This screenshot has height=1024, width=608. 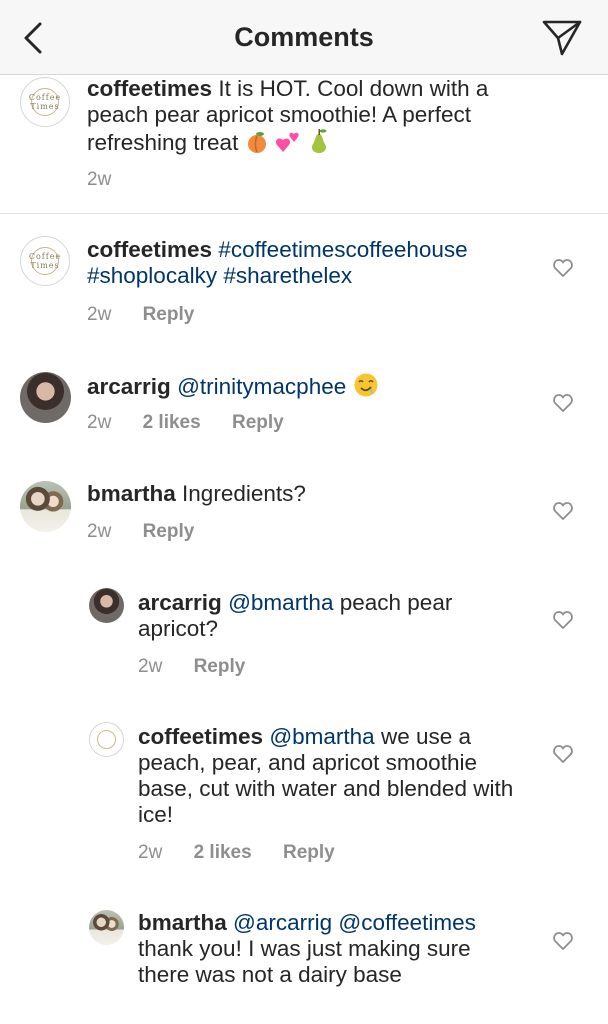 I want to click on pear-emoji-icon, so click(x=319, y=144).